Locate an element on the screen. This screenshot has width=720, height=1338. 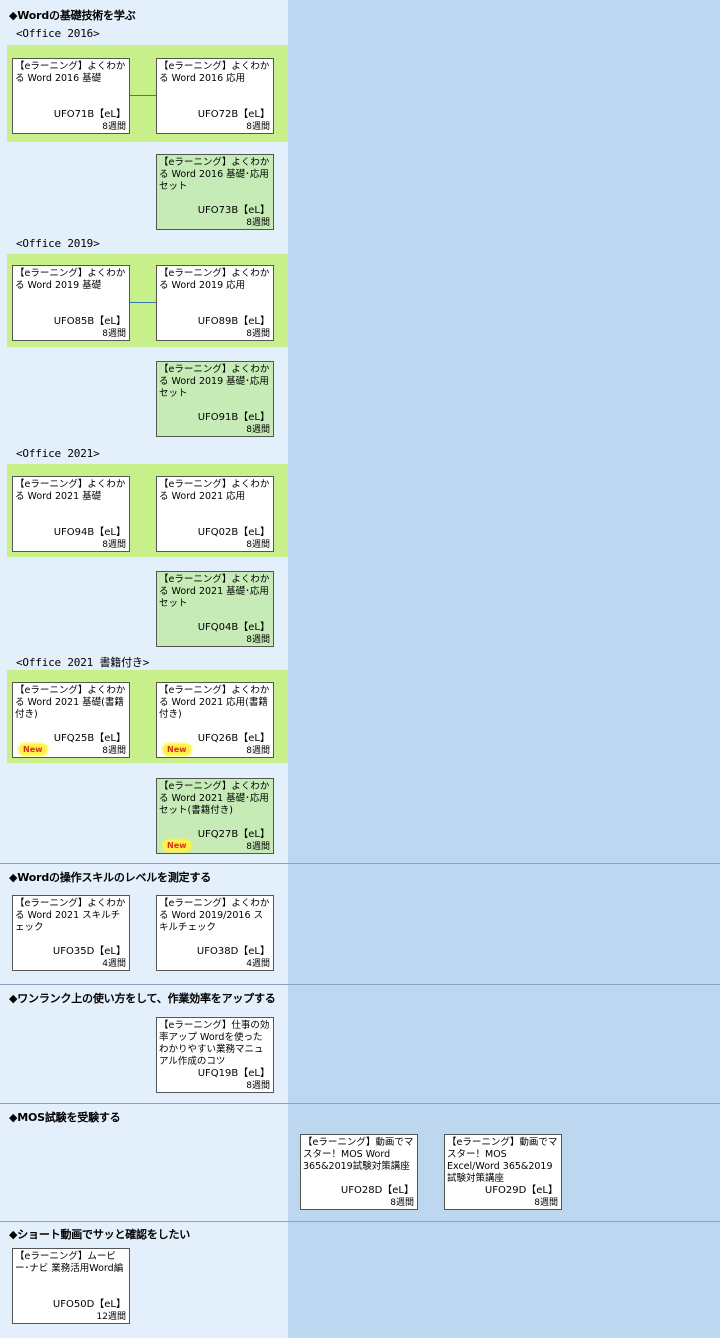
course-duration: 12週間 is located at coordinates (111, 1317).